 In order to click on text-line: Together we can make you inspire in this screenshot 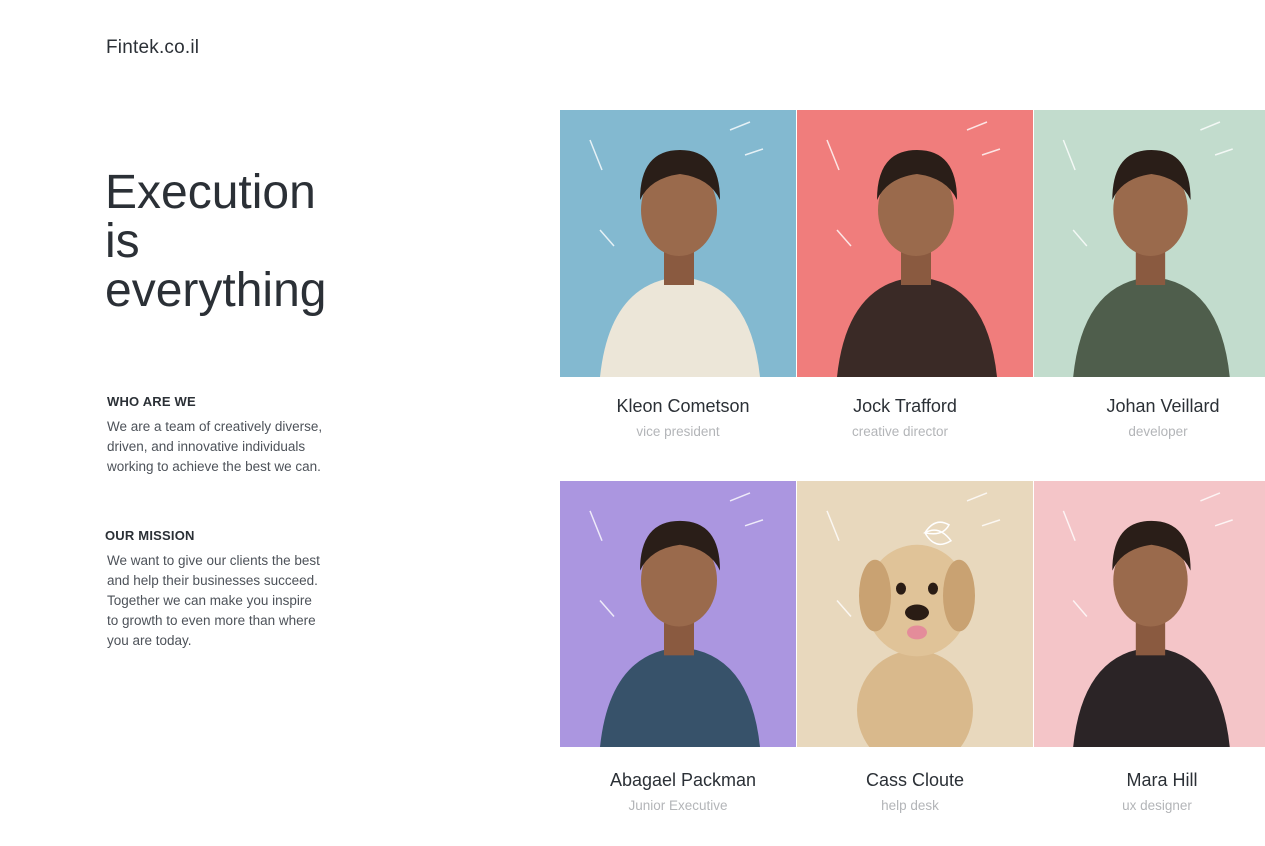, I will do `click(209, 600)`.